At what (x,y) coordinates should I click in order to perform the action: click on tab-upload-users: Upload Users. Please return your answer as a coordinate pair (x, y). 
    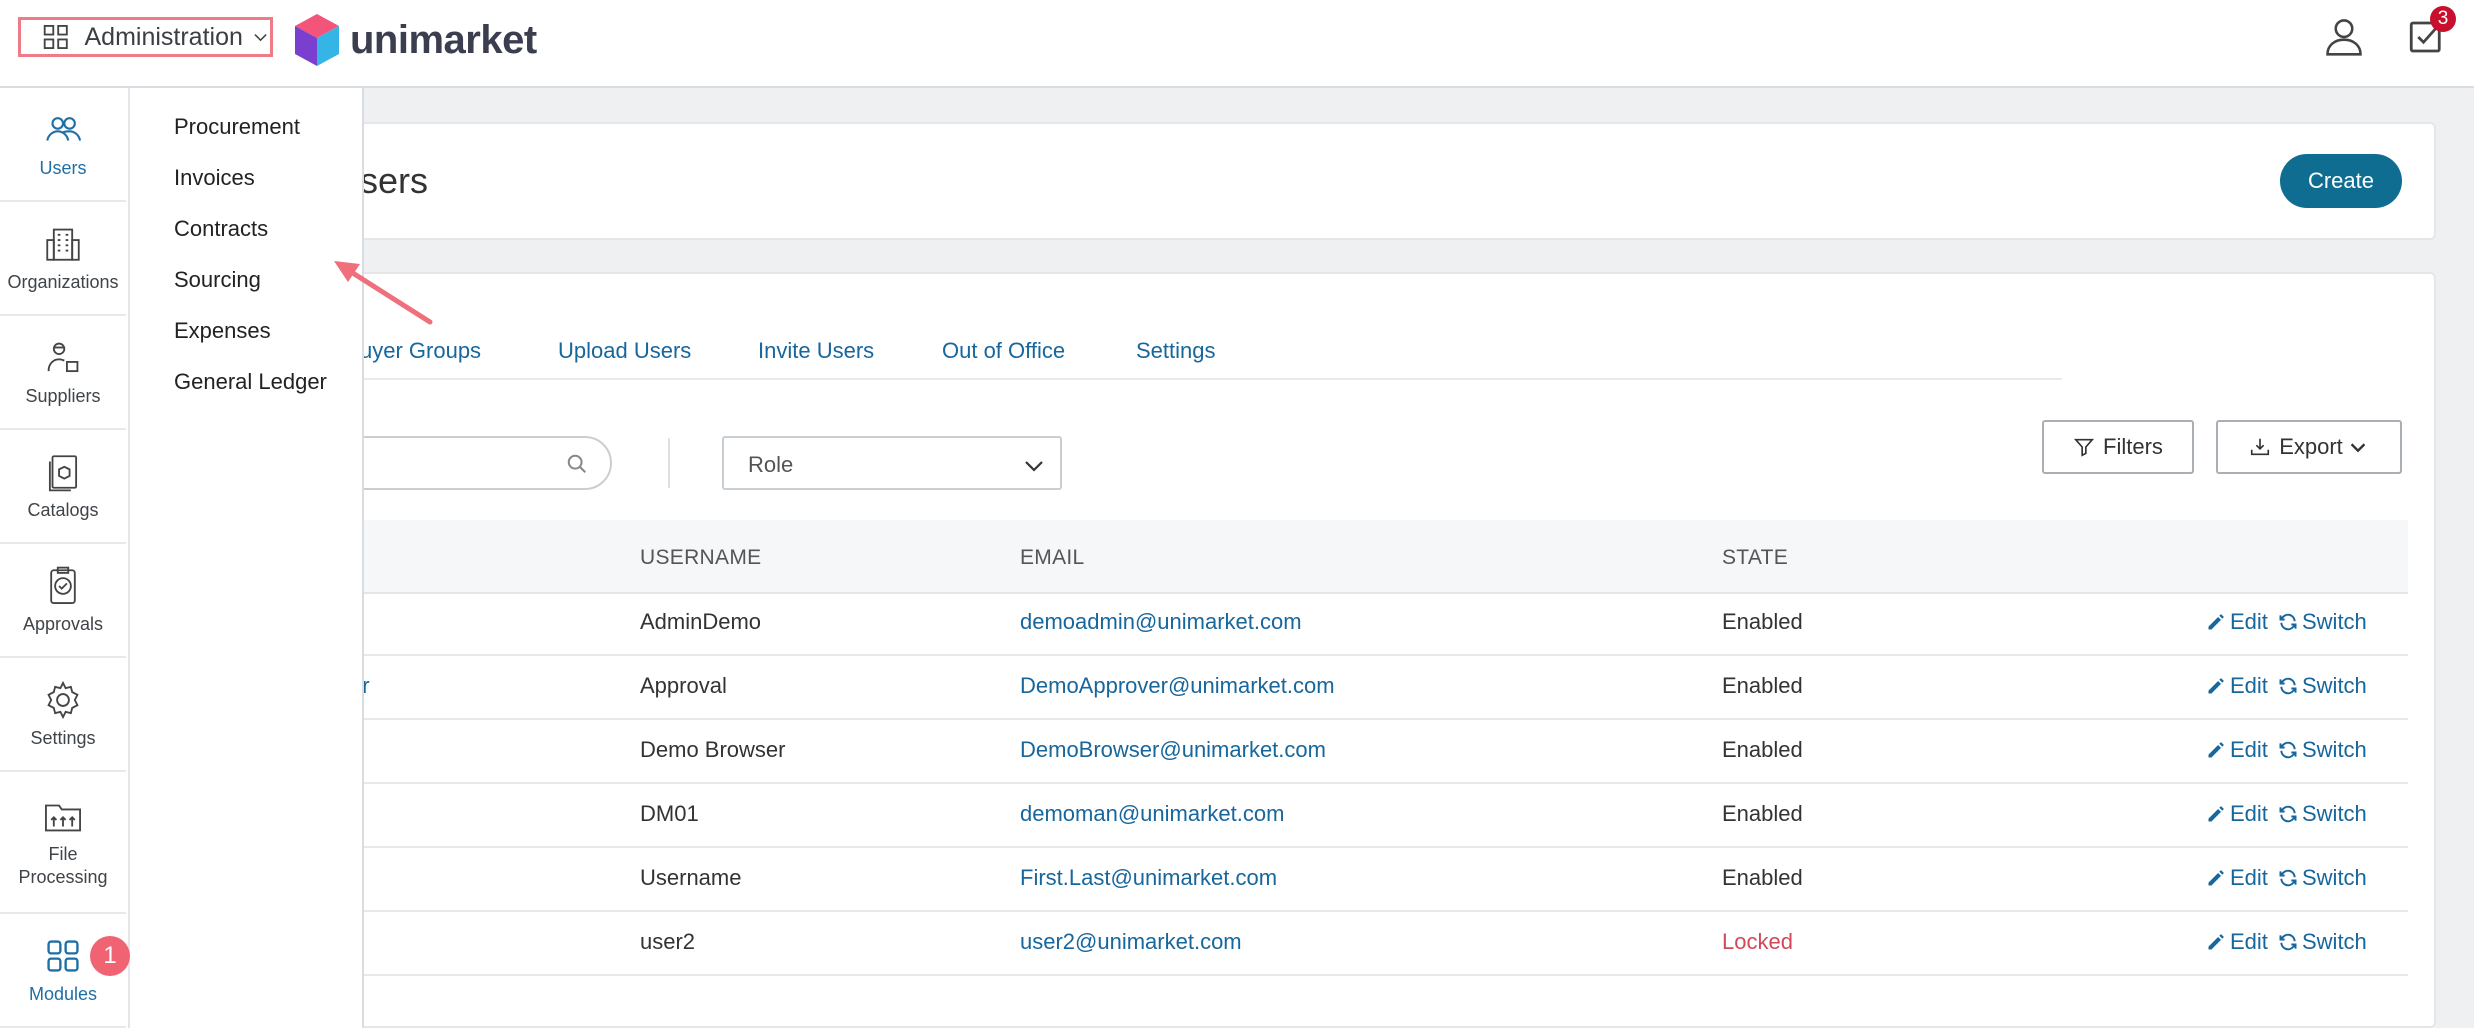
    Looking at the image, I should click on (624, 351).